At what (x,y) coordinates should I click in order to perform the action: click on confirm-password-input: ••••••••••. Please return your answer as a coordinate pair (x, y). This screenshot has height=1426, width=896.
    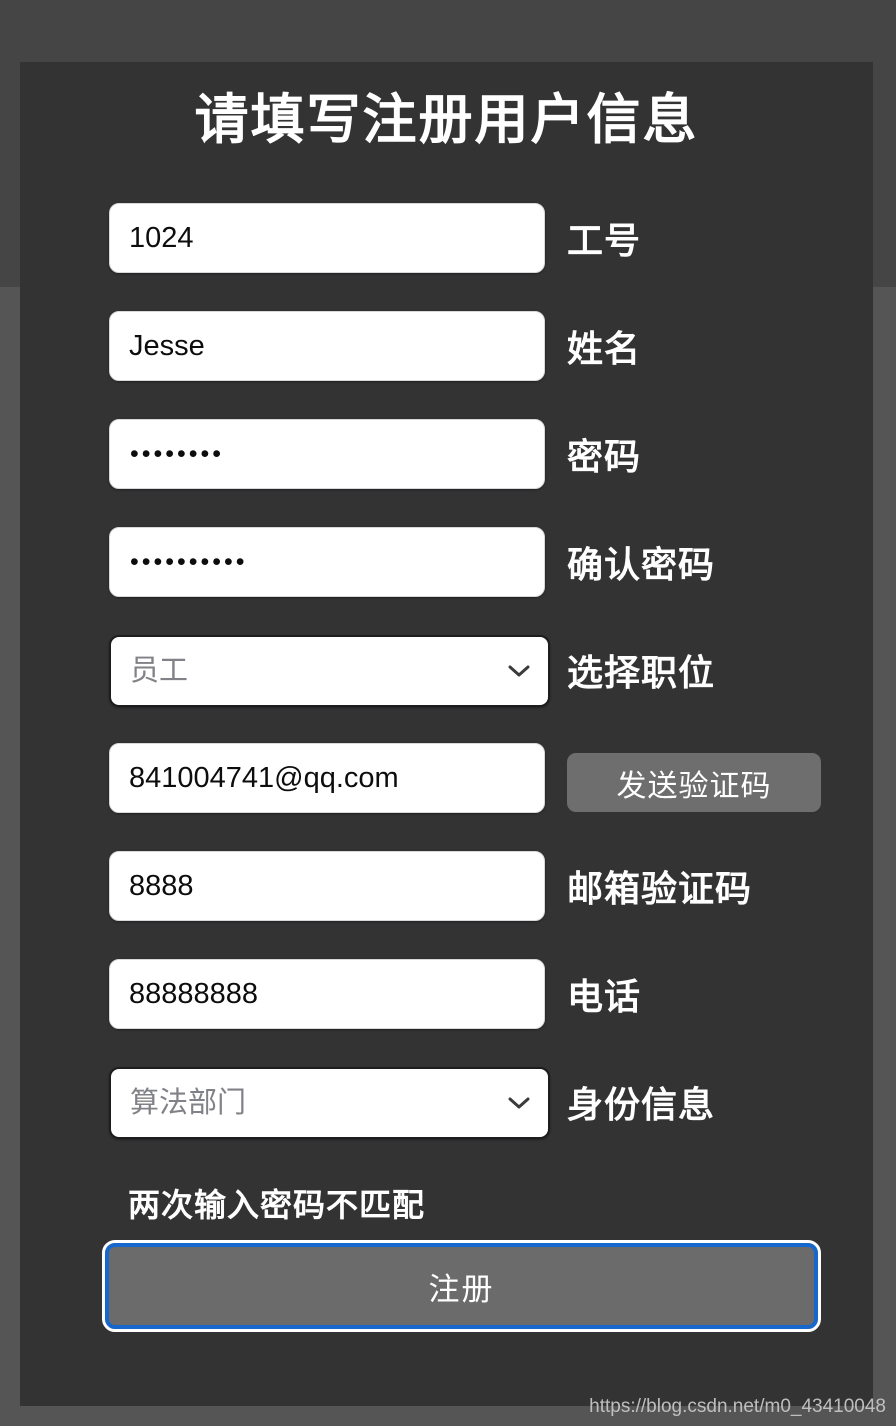
    Looking at the image, I should click on (327, 562).